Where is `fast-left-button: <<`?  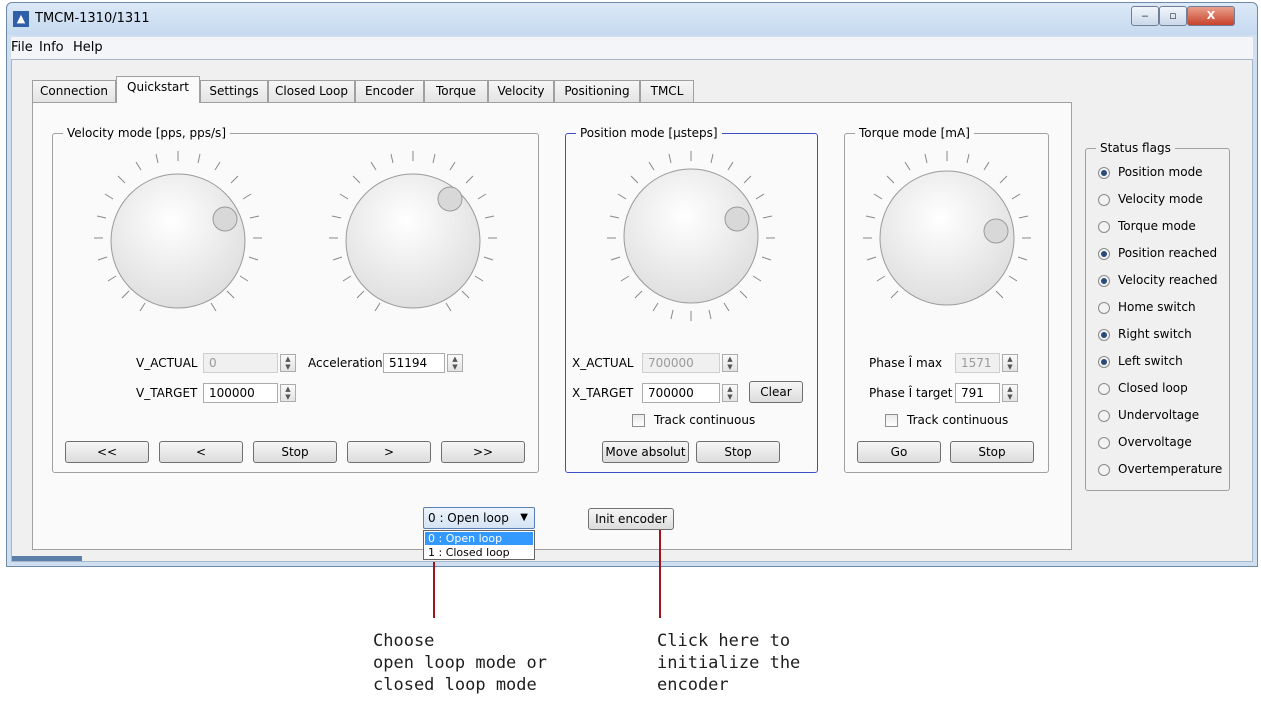
fast-left-button: << is located at coordinates (107, 452).